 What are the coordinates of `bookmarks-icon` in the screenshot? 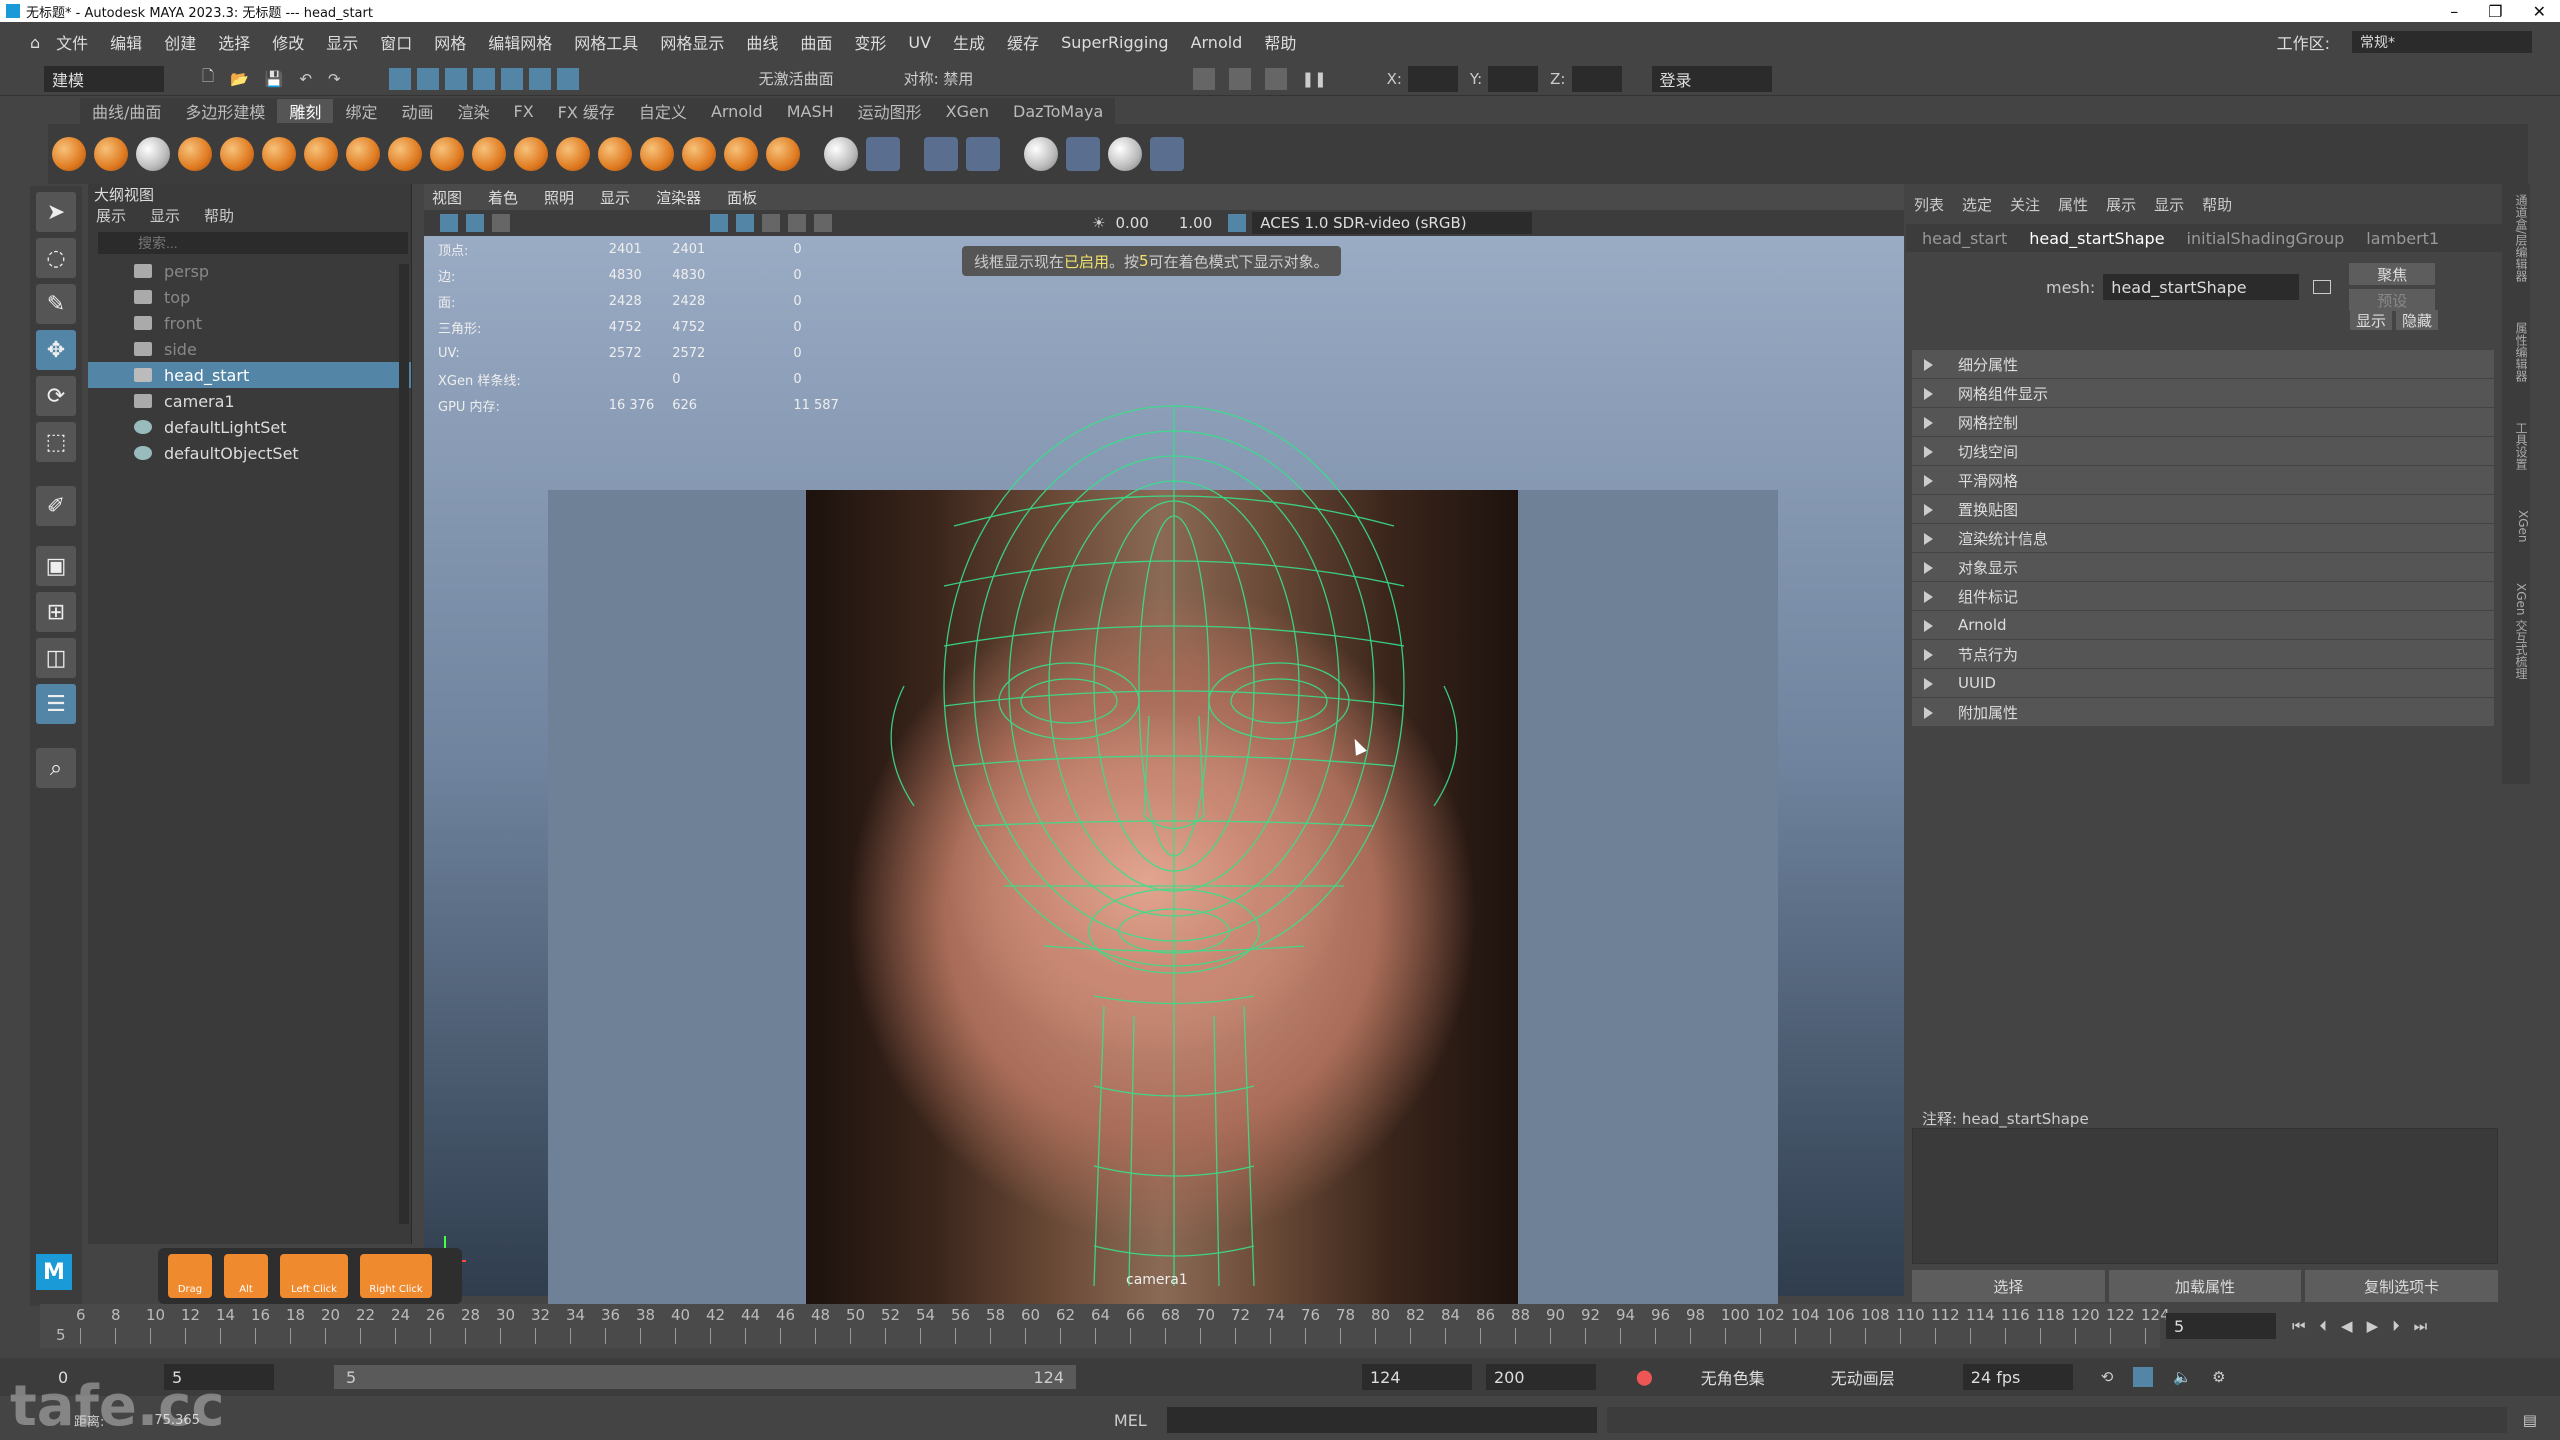 It's located at (475, 223).